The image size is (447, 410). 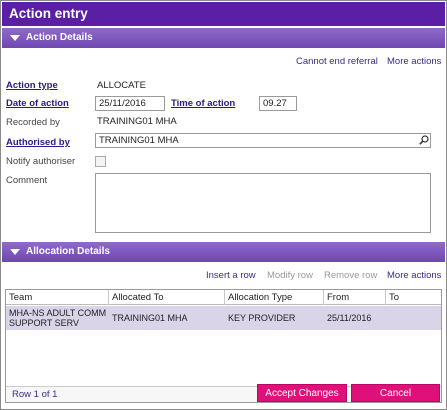 I want to click on notify-authoriser-label: Notify authoriser, so click(x=41, y=161).